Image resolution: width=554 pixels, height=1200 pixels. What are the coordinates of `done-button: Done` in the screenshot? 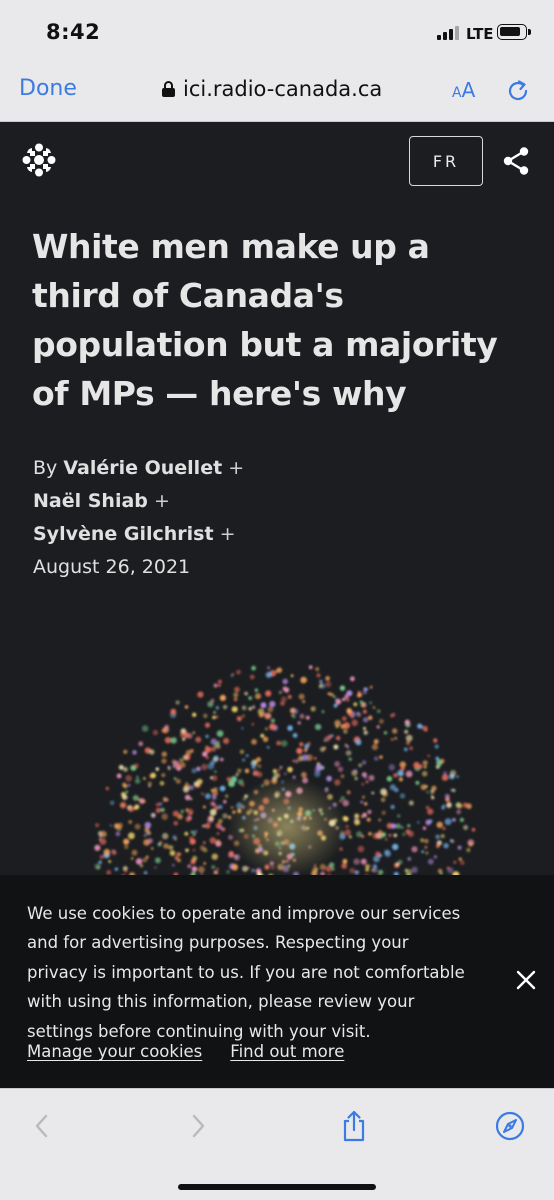 It's located at (48, 88).